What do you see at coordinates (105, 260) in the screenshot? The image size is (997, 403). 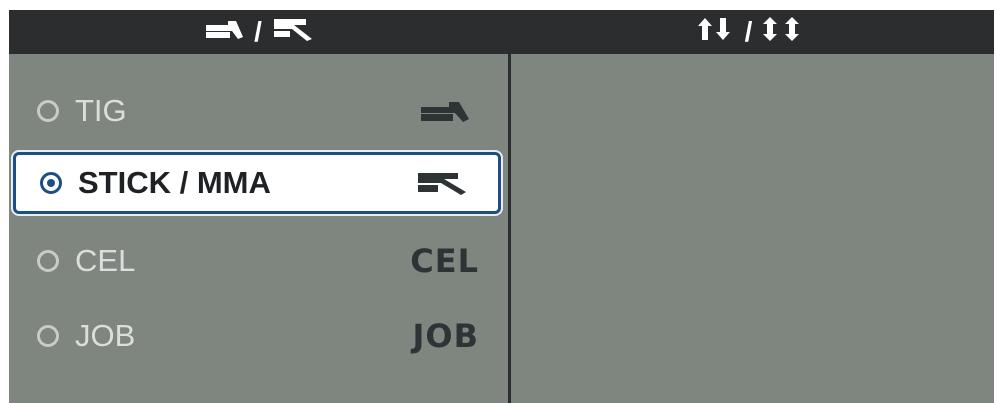 I see `process-label: CEL` at bounding box center [105, 260].